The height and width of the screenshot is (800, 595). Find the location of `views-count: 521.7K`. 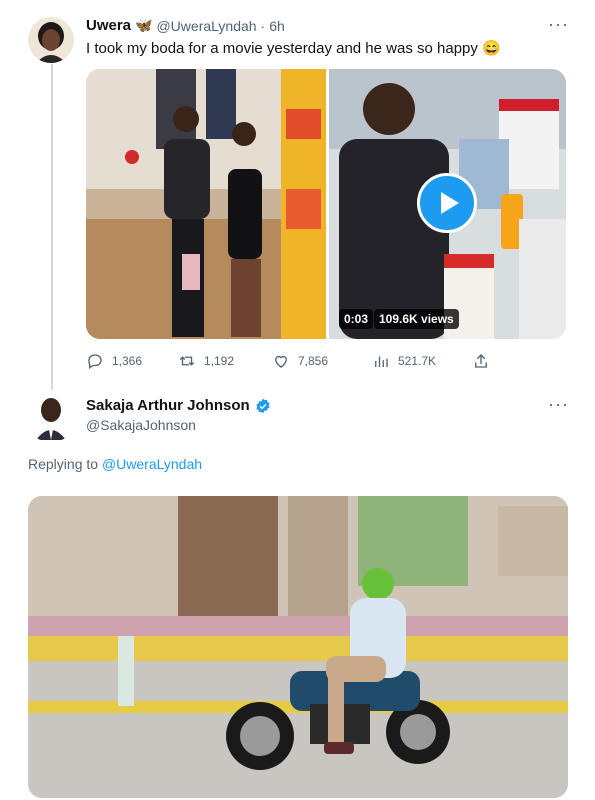

views-count: 521.7K is located at coordinates (417, 361).